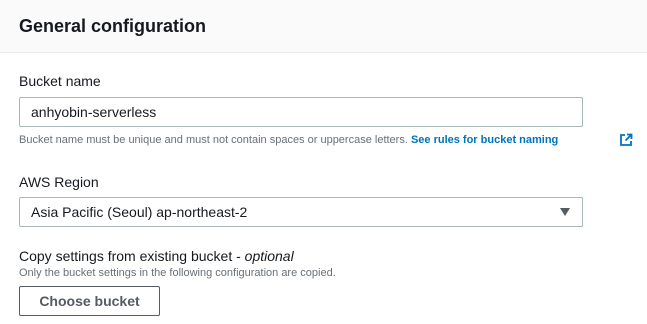 This screenshot has width=647, height=324. Describe the element at coordinates (60, 81) in the screenshot. I see `bucket-name-label: Bucket name` at that location.